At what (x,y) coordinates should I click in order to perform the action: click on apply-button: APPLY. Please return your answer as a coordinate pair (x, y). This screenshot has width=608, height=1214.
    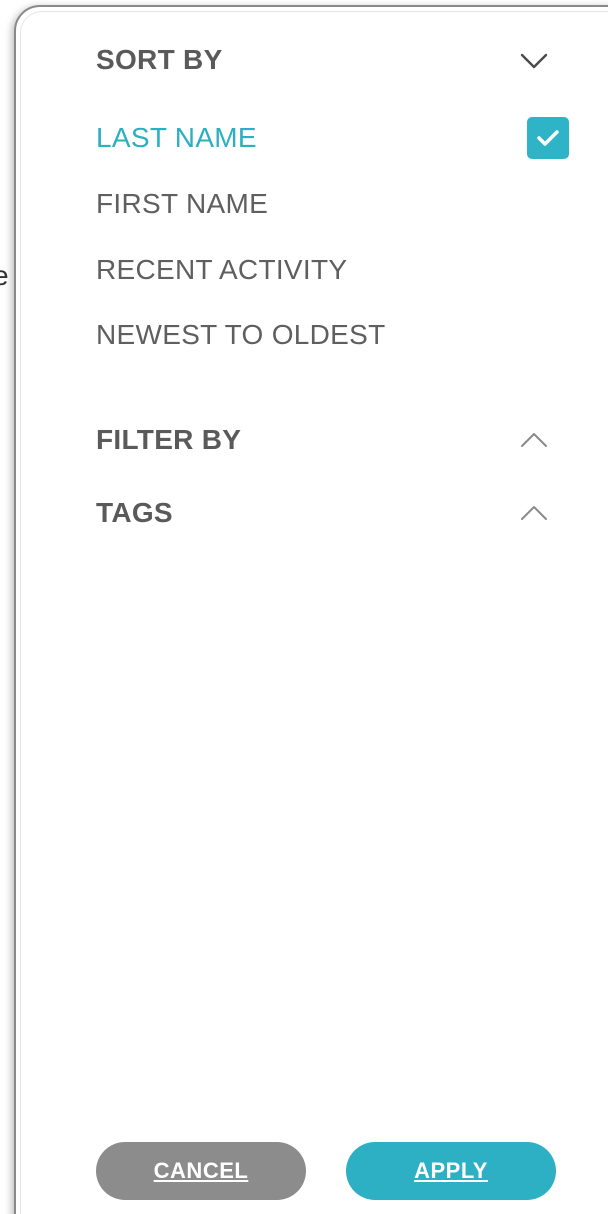
    Looking at the image, I should click on (451, 1171).